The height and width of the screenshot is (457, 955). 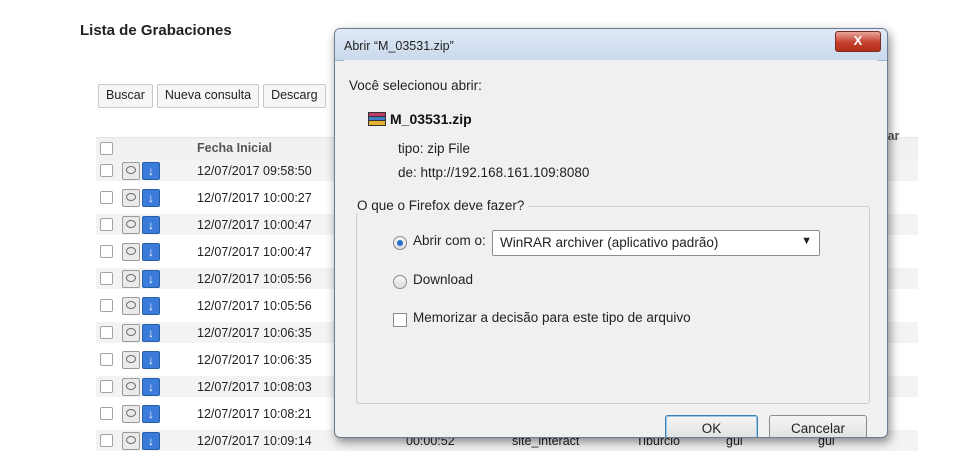 I want to click on dialog-title: Abrir “M_03531.zip”, so click(x=399, y=46).